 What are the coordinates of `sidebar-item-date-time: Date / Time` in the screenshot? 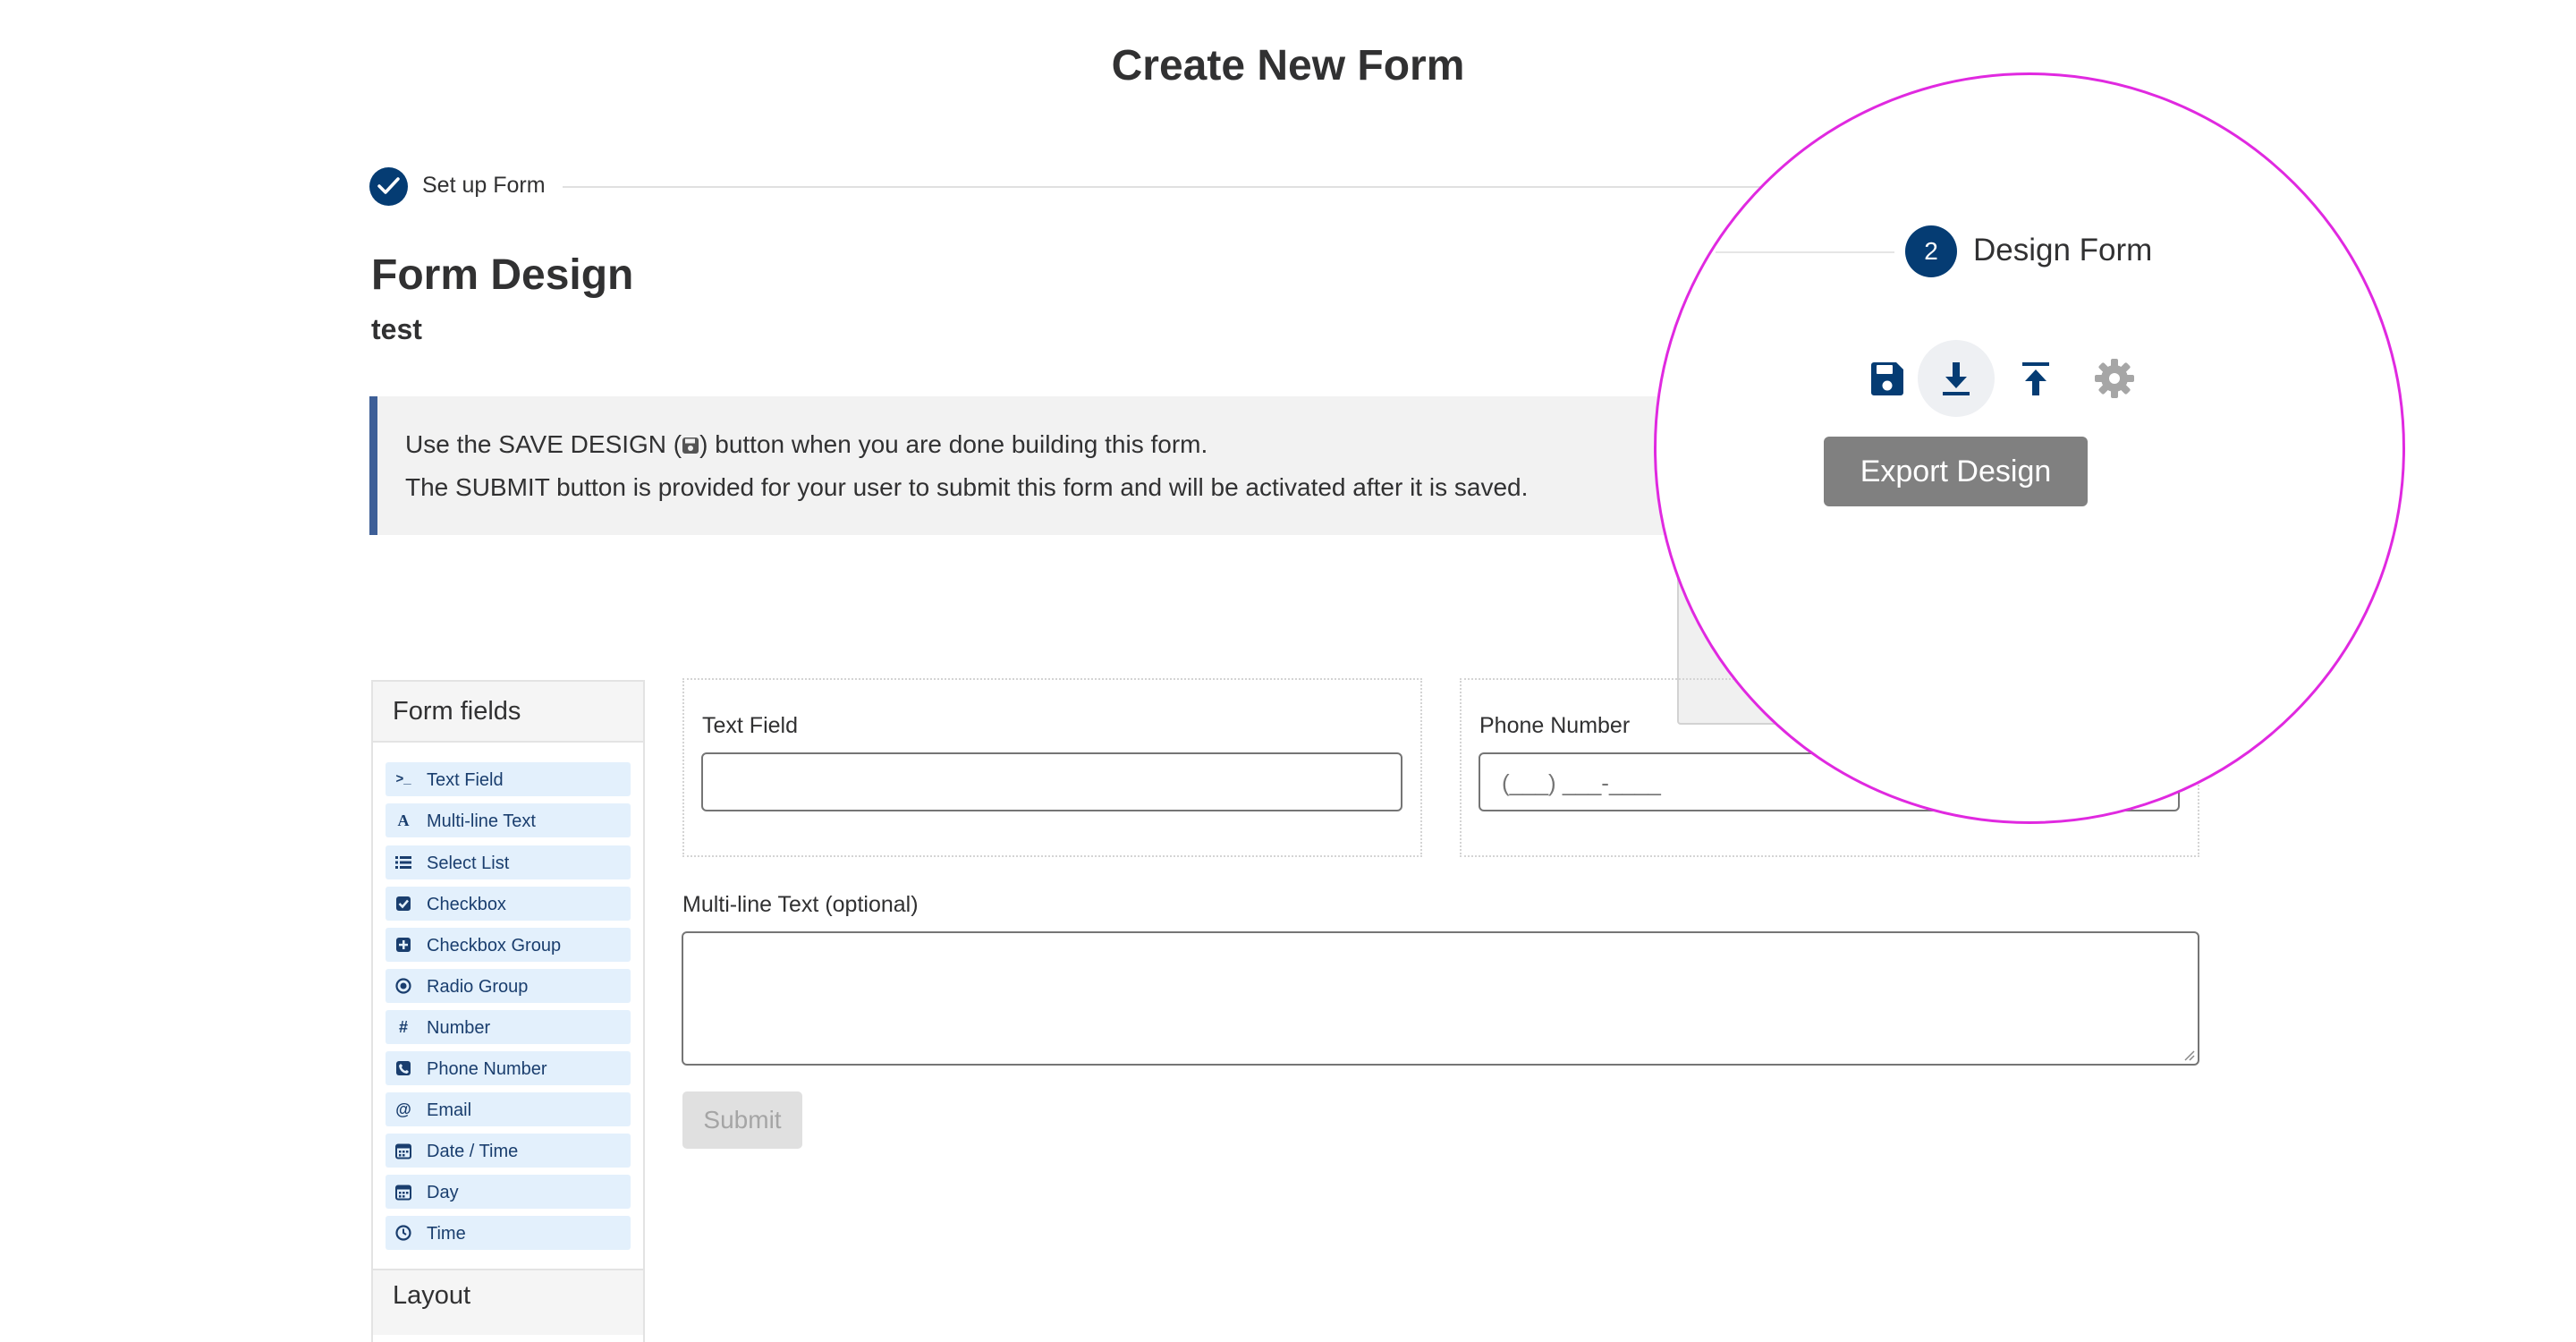 It's located at (508, 1151).